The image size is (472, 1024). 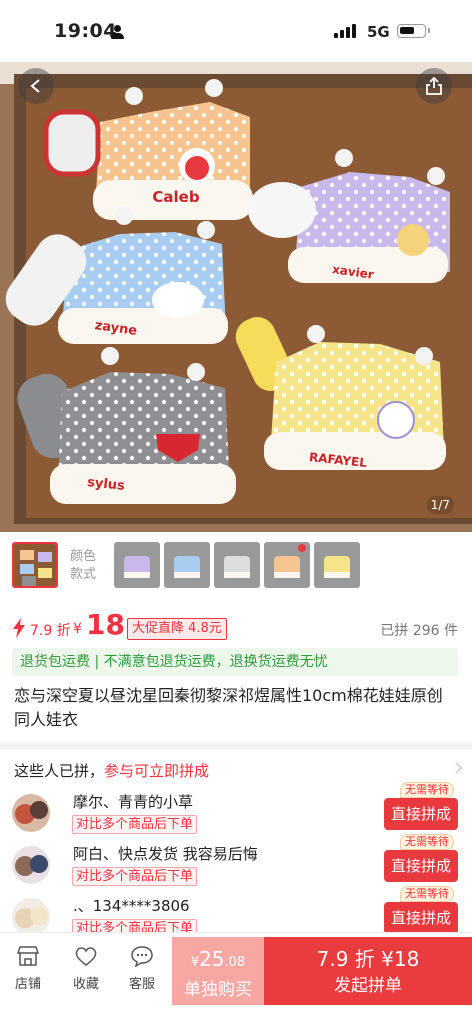 I want to click on hat-label-caleb: Caleb, so click(x=175, y=197).